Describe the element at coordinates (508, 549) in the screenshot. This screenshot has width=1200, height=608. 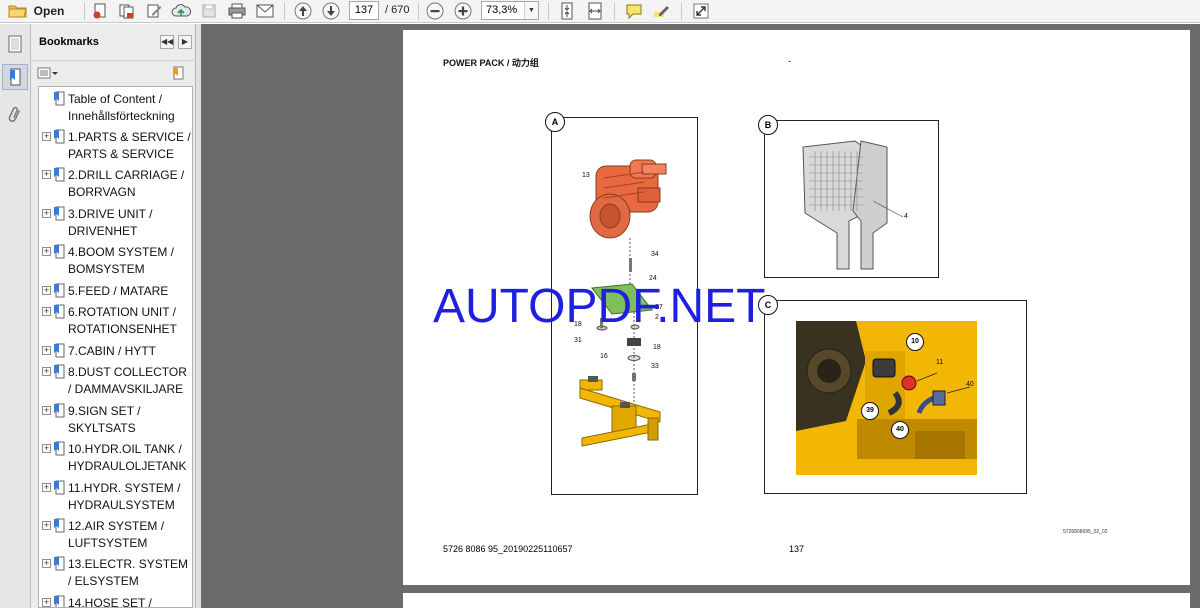
I see `document-id: 5726 8086 95_20190225110657` at that location.